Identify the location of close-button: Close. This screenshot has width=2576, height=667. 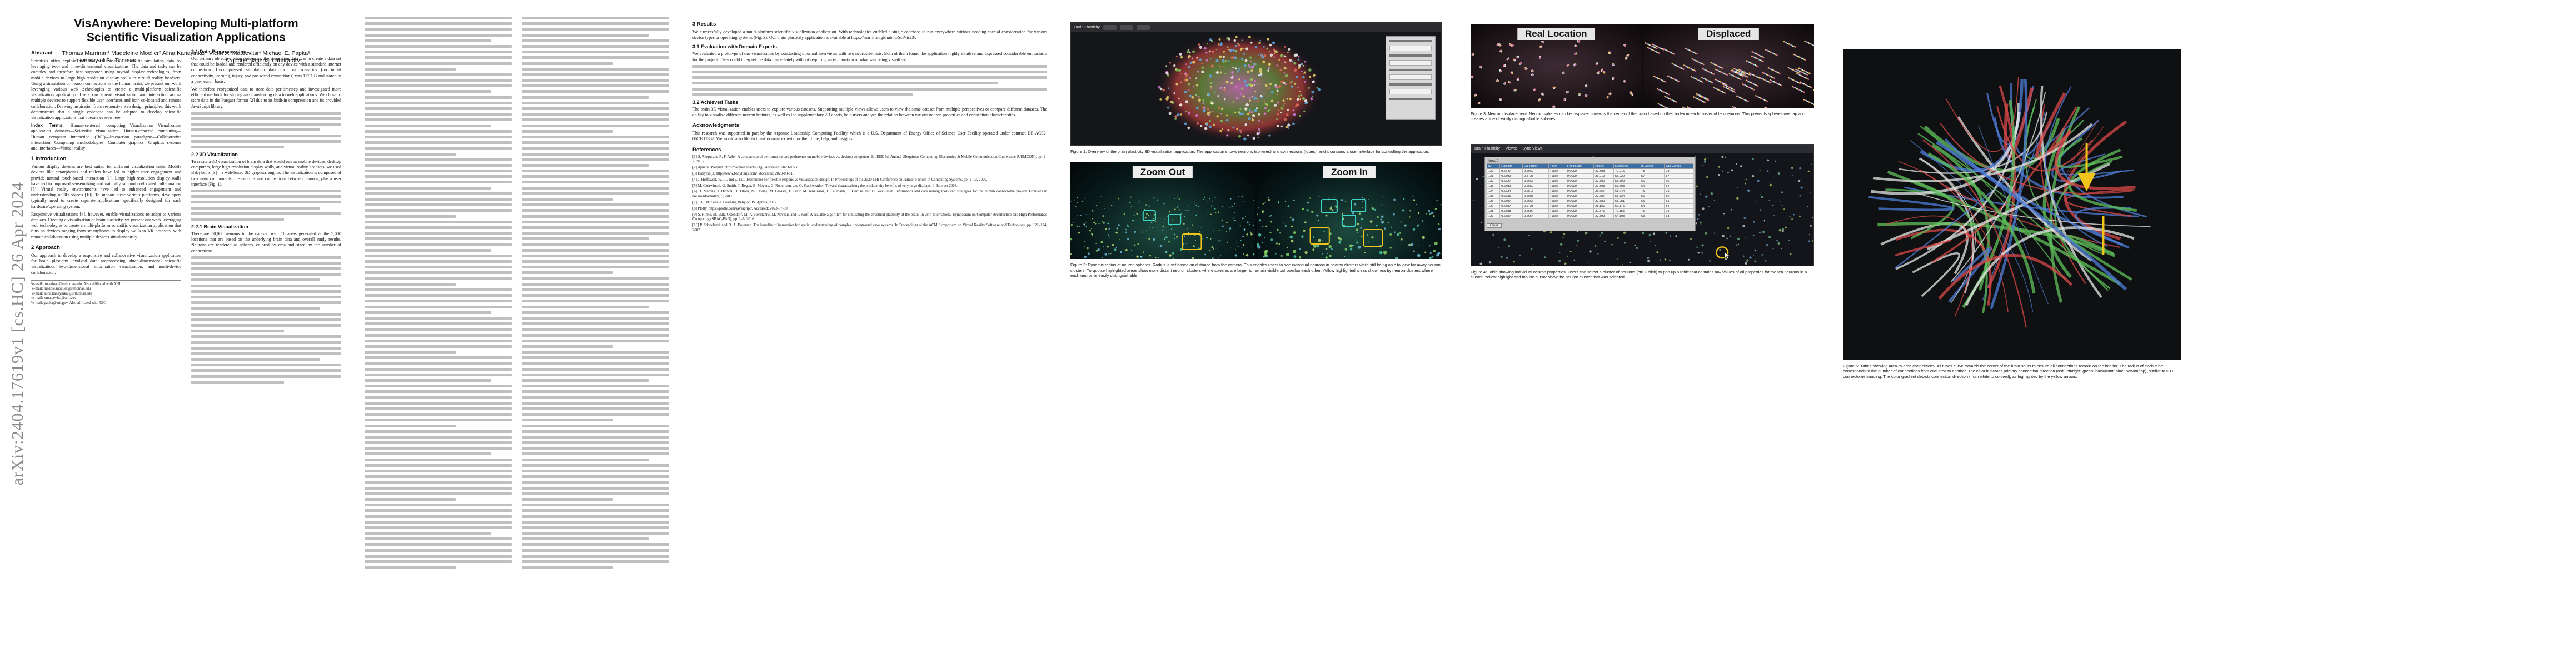
(1494, 225).